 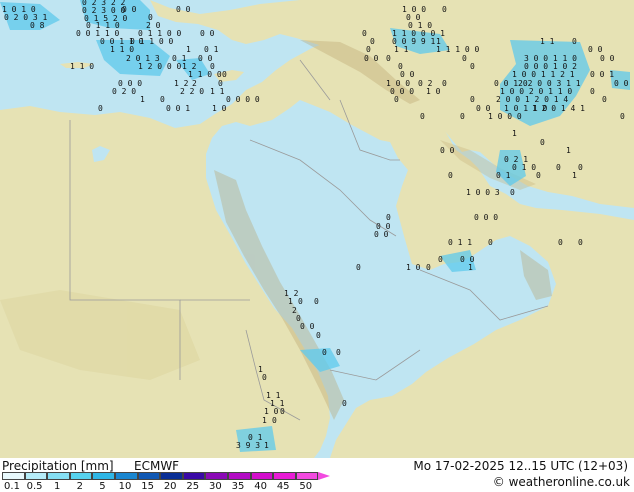 I want to click on precip-value-label: 2 0, so click(x=153, y=25).